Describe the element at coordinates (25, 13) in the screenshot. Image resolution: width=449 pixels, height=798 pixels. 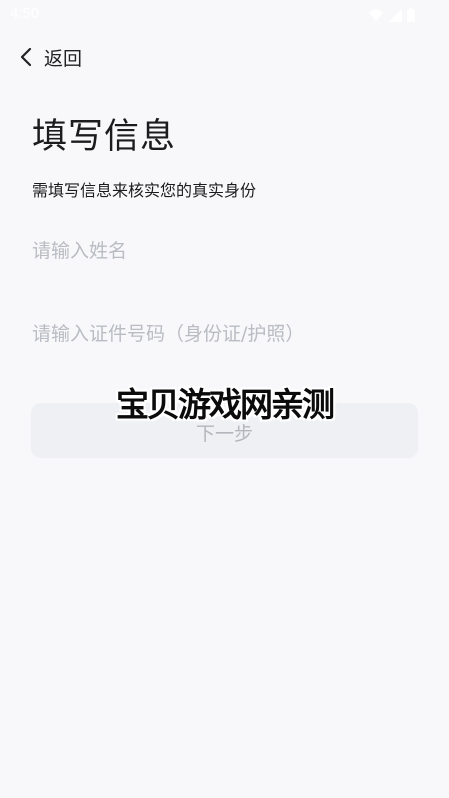
I see `status-time: 4:50` at that location.